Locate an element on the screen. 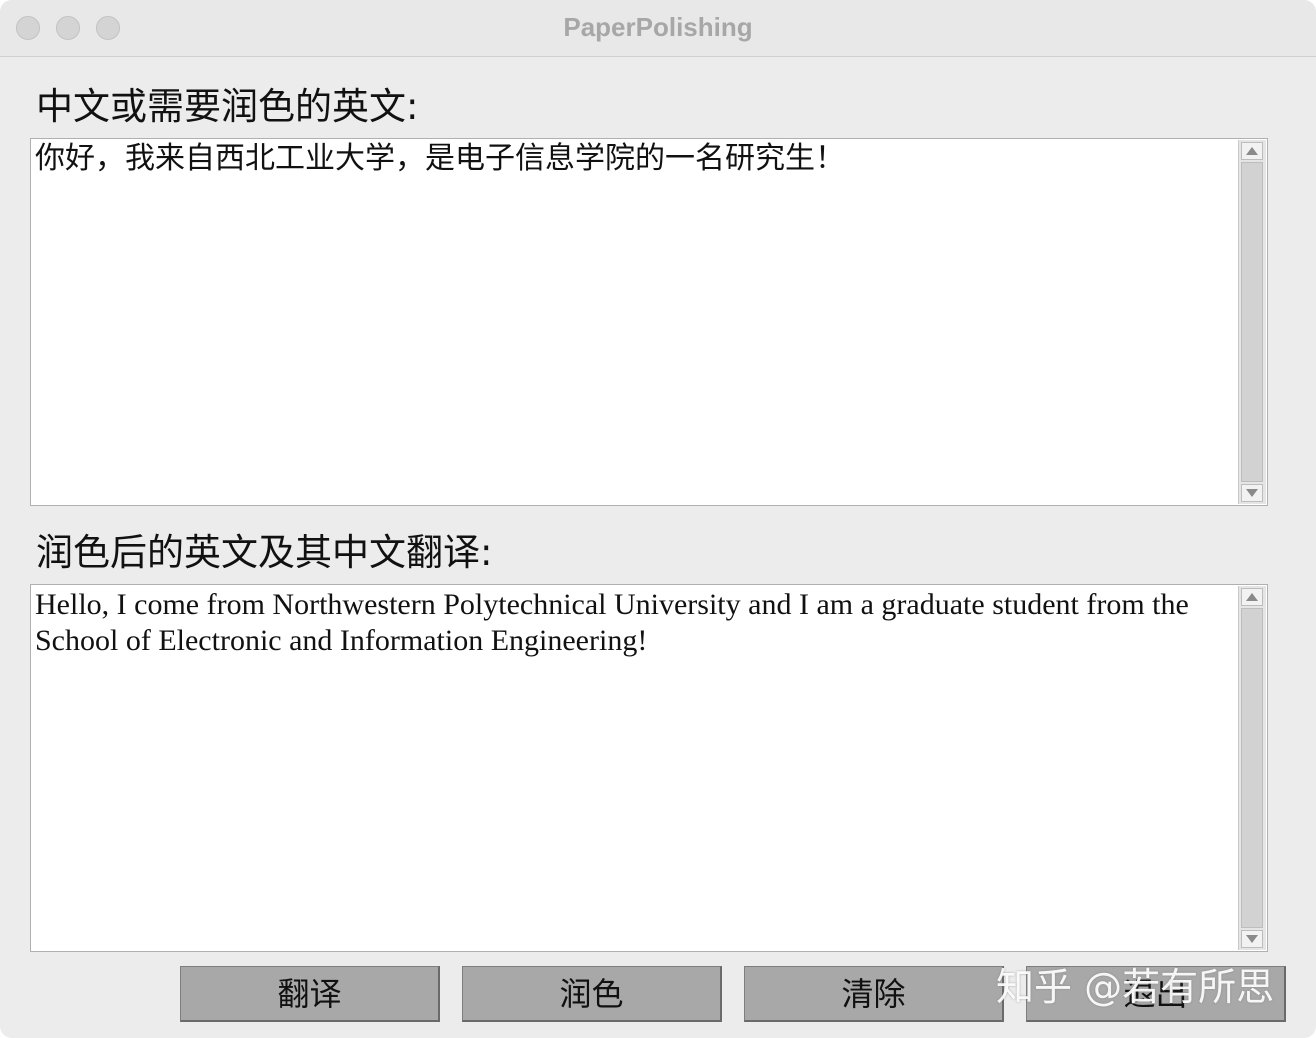  input-scrollbar is located at coordinates (1252, 322).